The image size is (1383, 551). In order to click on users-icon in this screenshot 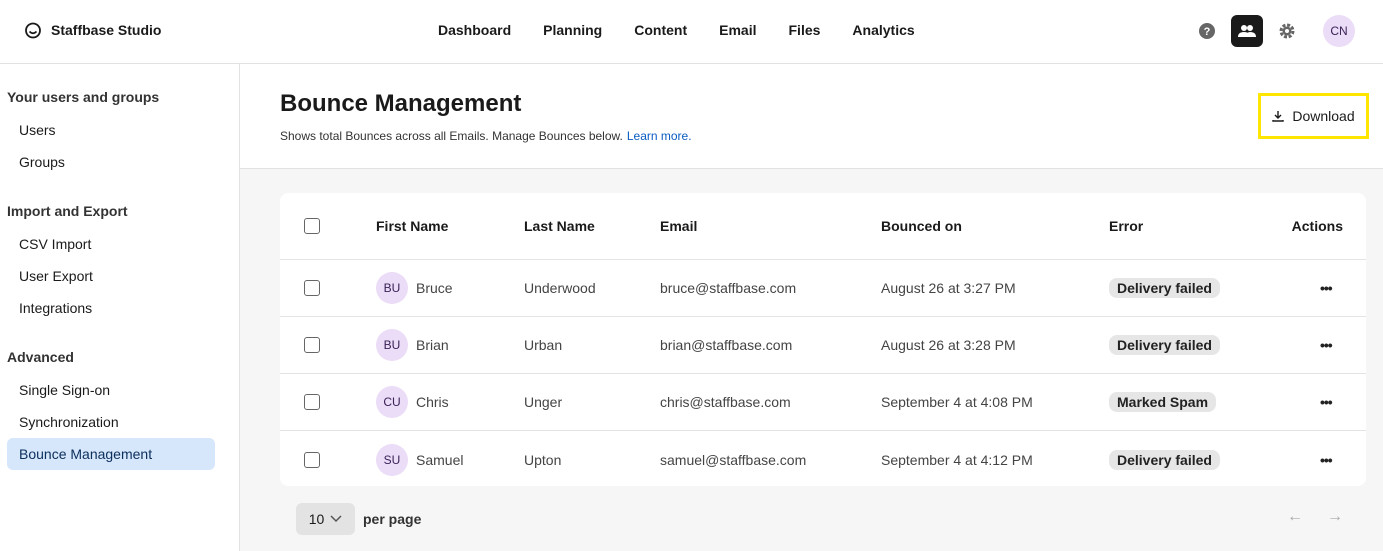, I will do `click(1247, 31)`.